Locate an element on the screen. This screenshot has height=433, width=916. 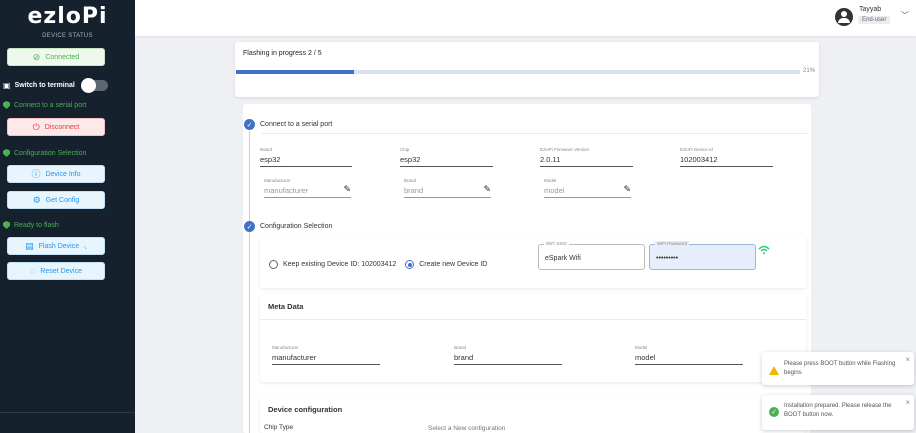
wifi-ssid-value: eSpark Wifi is located at coordinates (563, 258).